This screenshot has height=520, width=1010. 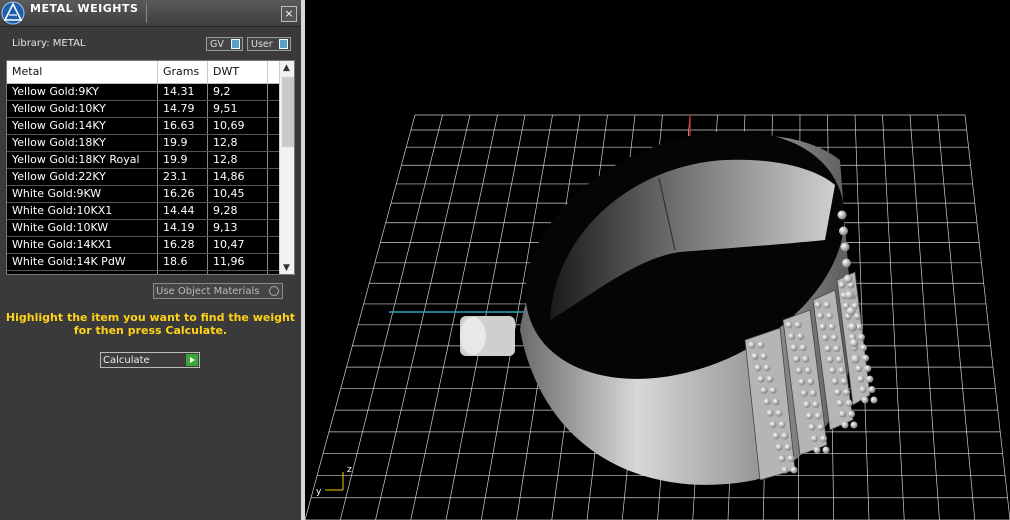 What do you see at coordinates (150, 13) in the screenshot?
I see `panel-titlebar: METAL WEIGHTS ×` at bounding box center [150, 13].